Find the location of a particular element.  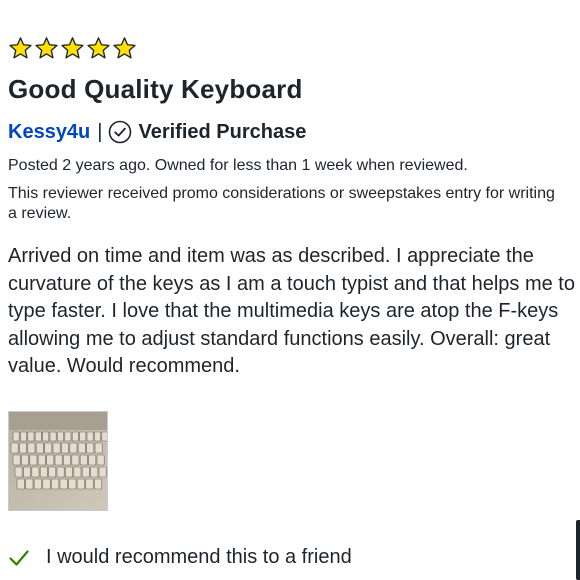

recommend-label: I would recommend this to a friend is located at coordinates (199, 557).